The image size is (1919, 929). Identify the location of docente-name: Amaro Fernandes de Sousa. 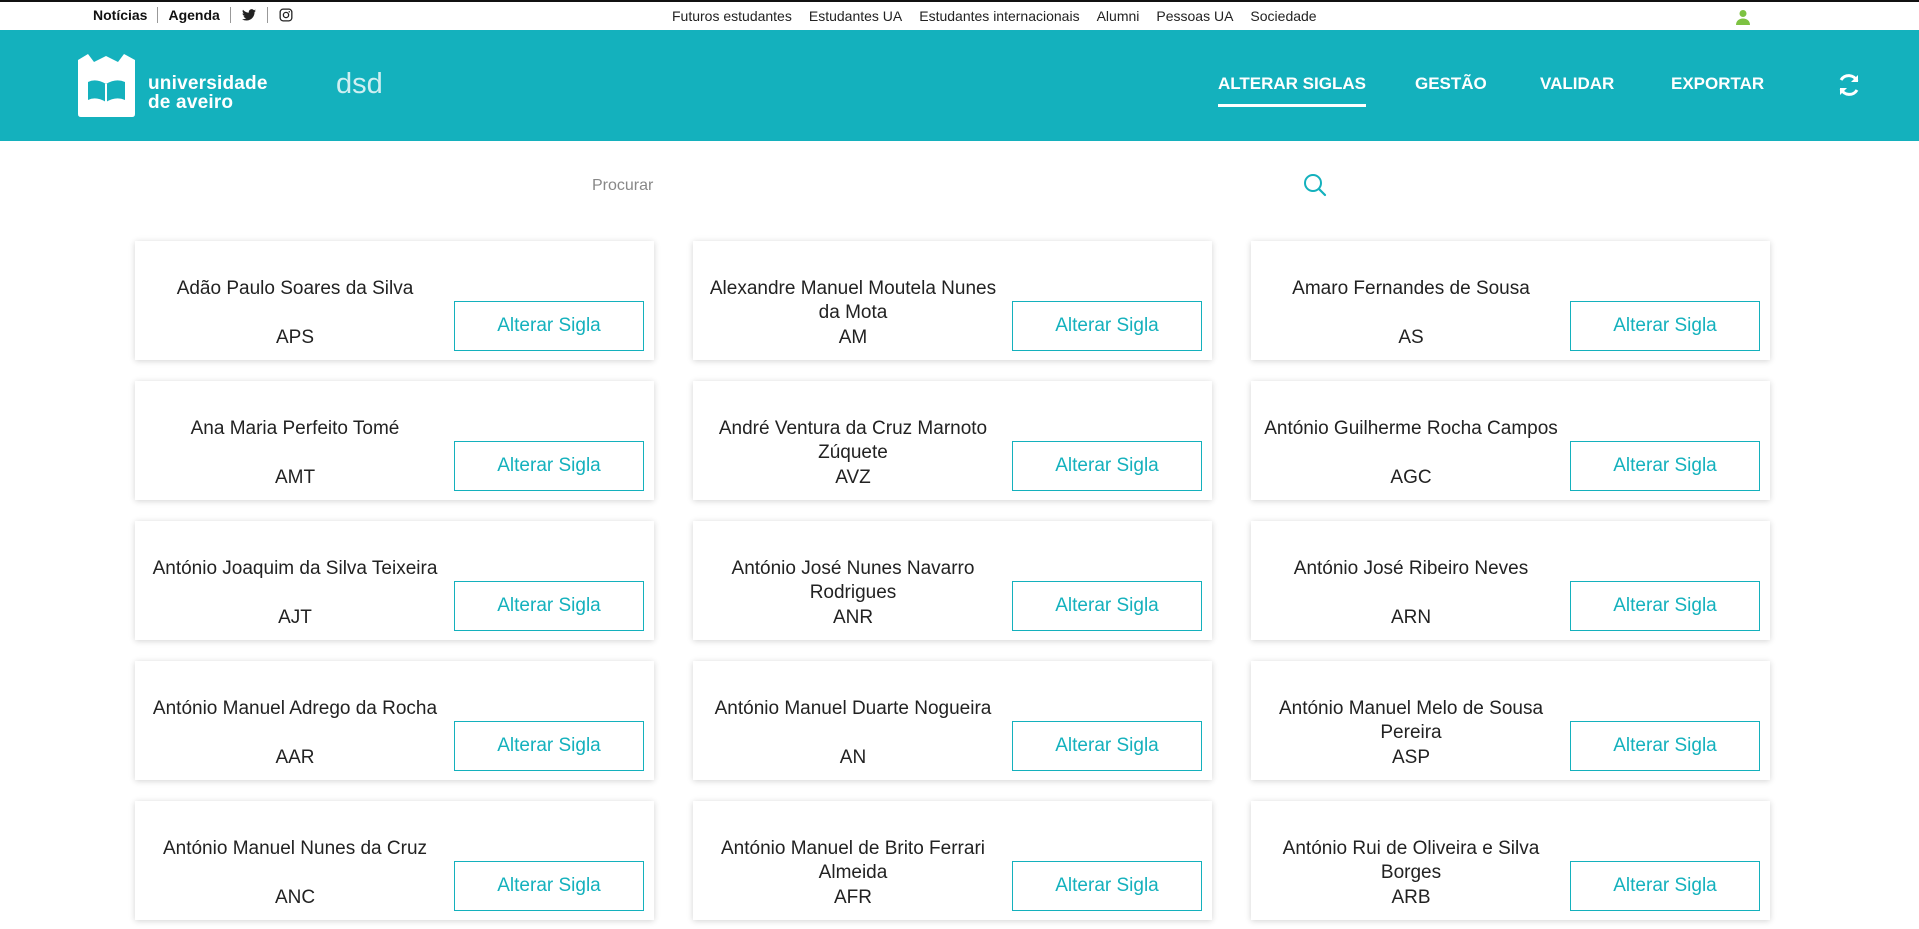
(1411, 288).